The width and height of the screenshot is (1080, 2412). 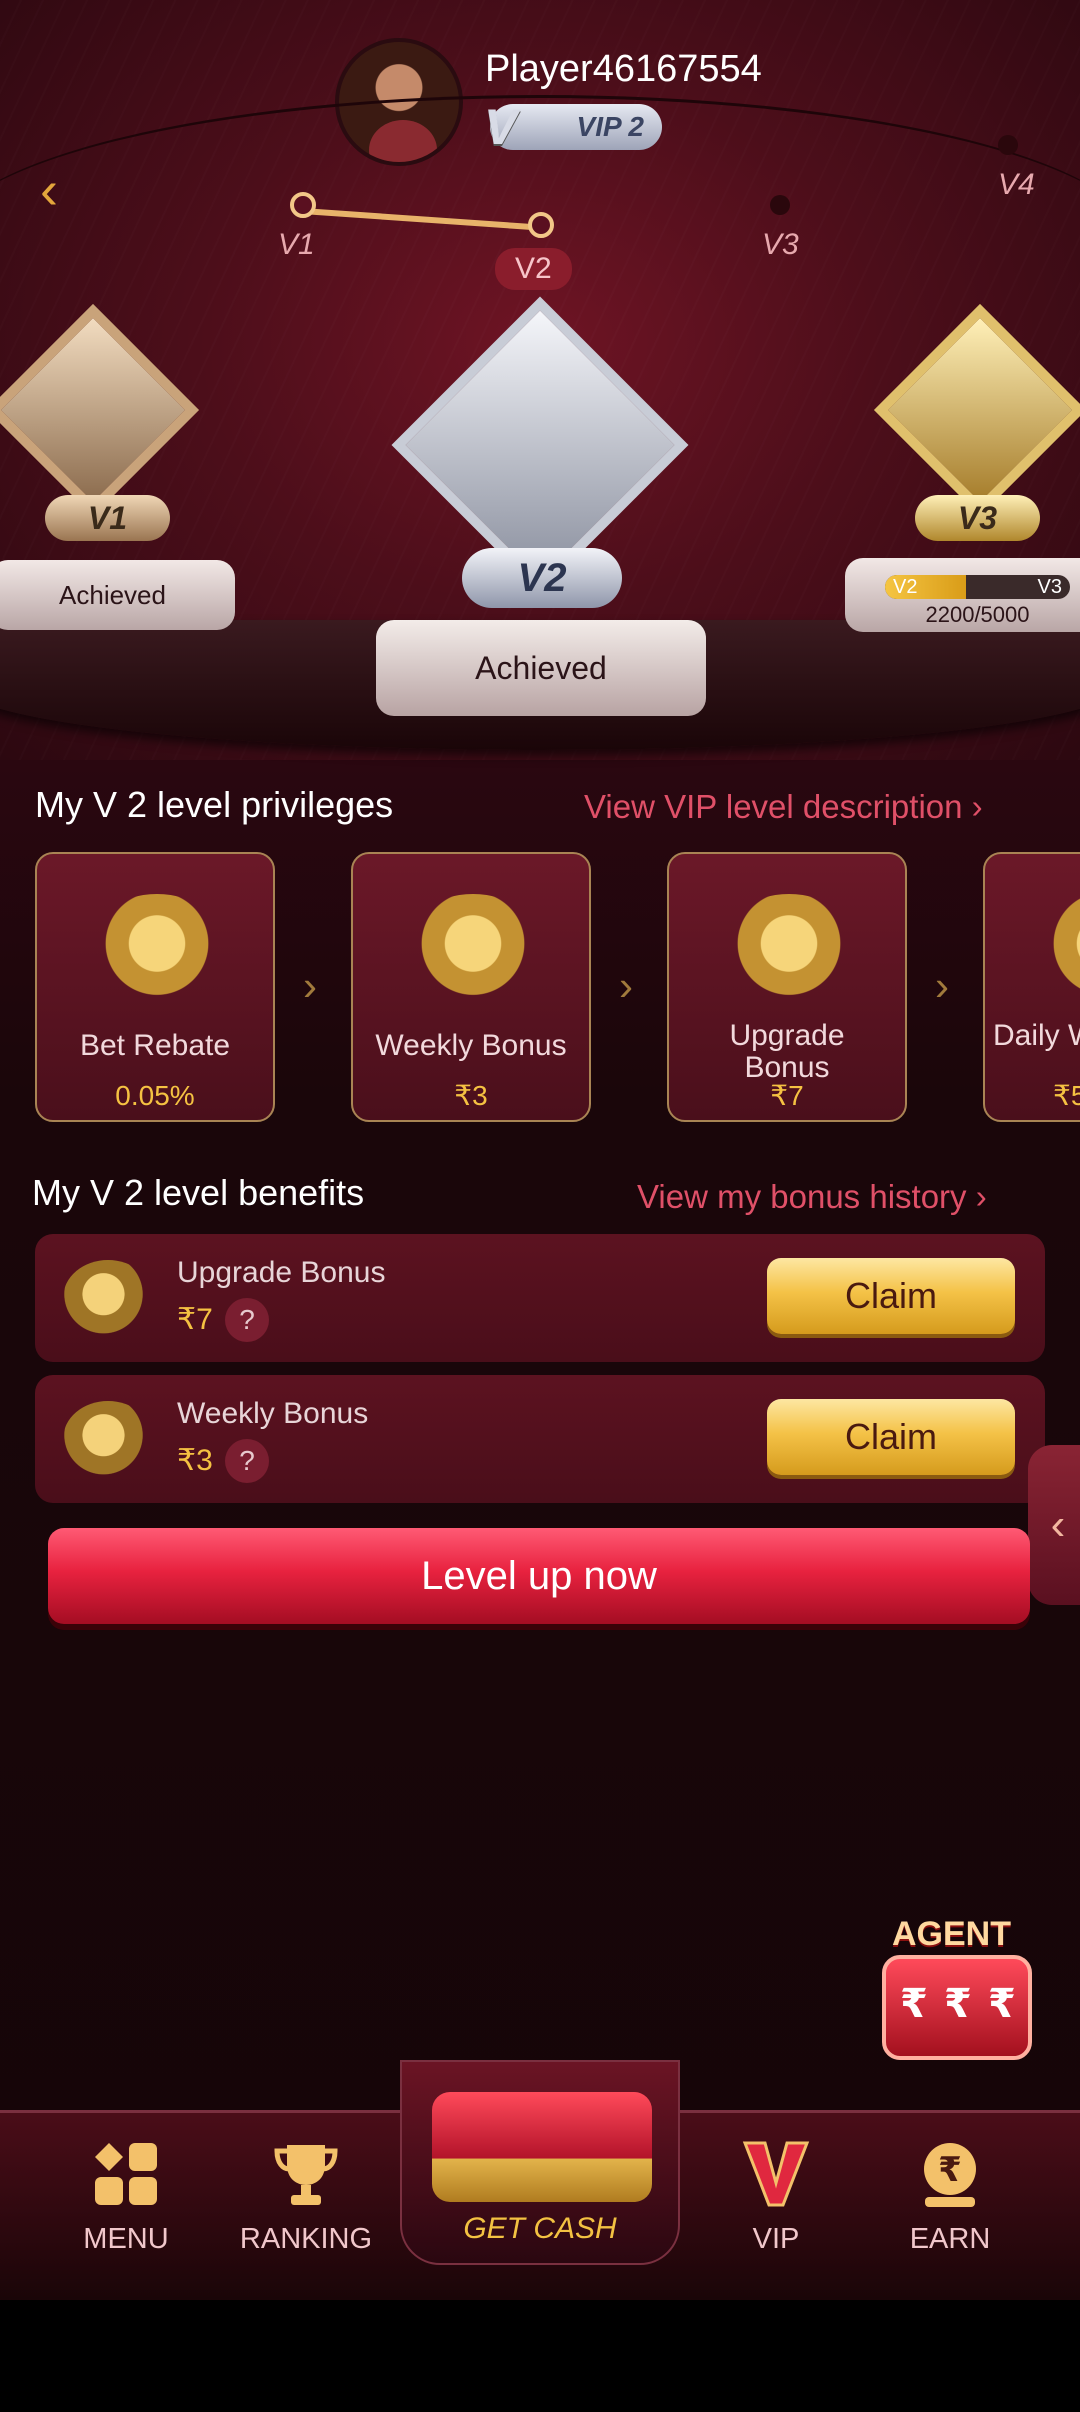 I want to click on benefits-title: My V 2 level benefits, so click(x=198, y=1192).